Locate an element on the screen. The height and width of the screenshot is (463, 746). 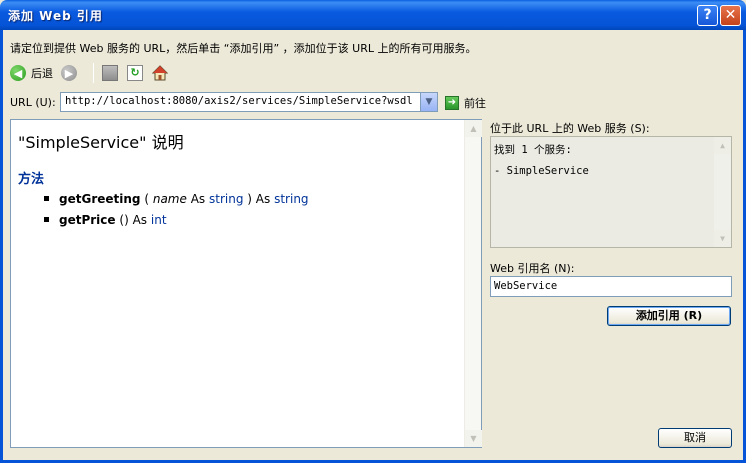
chevron-down-icon: ▼ is located at coordinates (429, 102).